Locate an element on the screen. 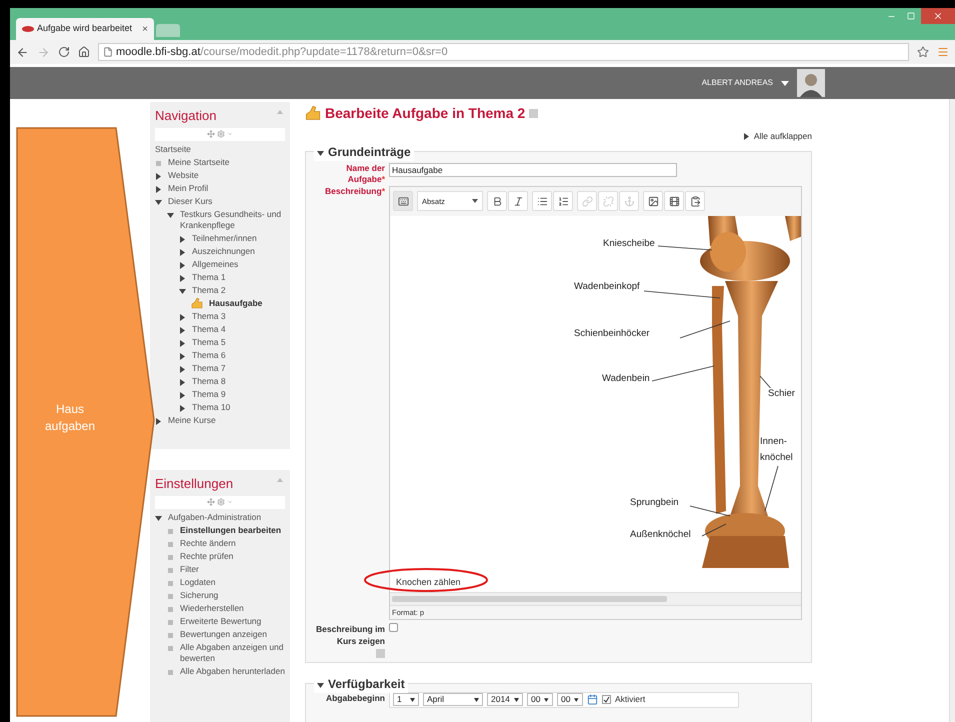 The image size is (955, 722). nav-link: Aufgaben-Administration is located at coordinates (215, 517).